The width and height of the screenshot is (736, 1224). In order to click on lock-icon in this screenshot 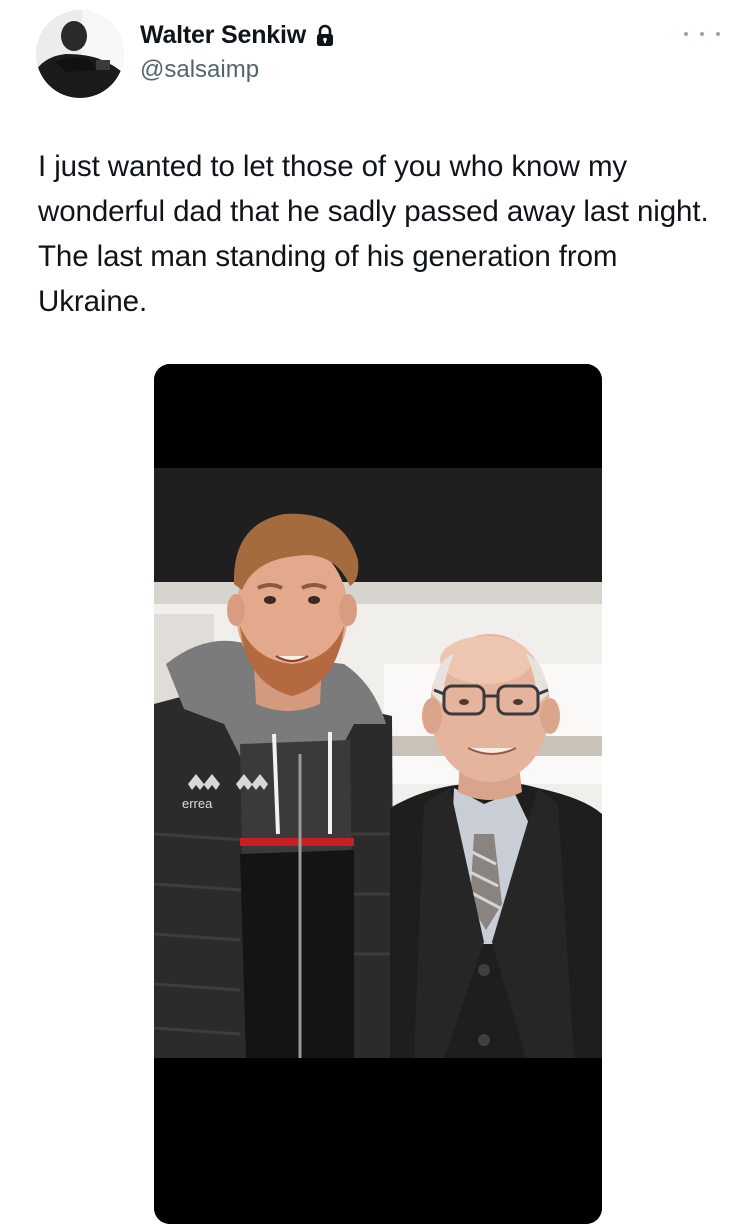, I will do `click(325, 36)`.